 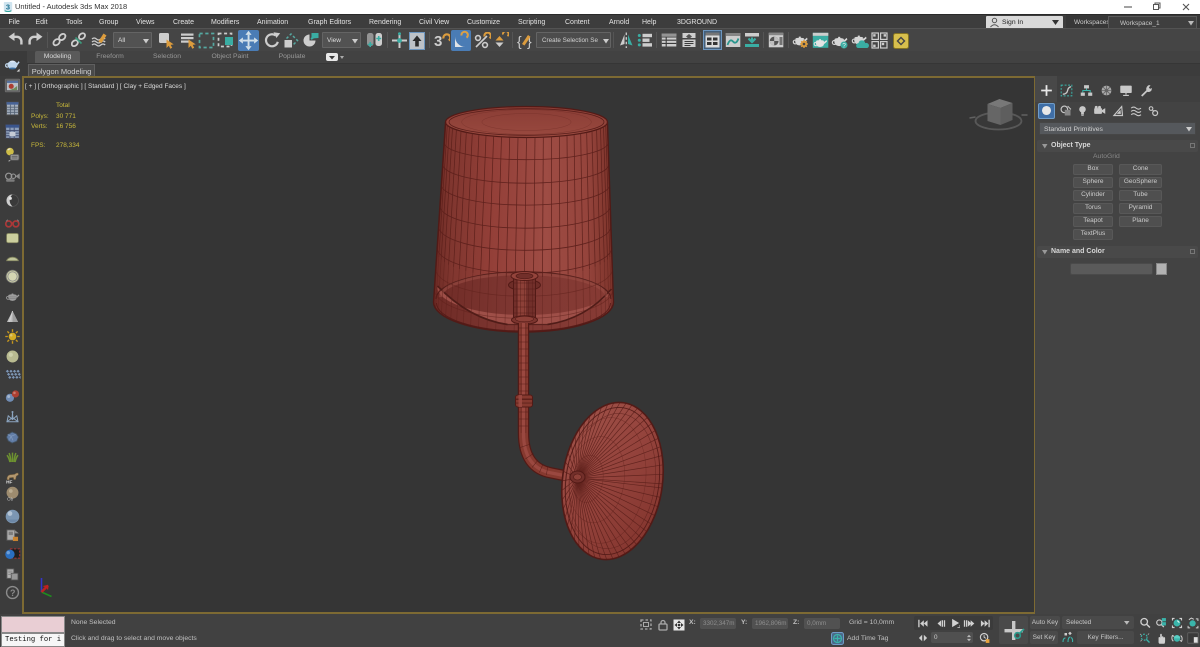 I want to click on svg-text: Ob, so click(x=10, y=498).